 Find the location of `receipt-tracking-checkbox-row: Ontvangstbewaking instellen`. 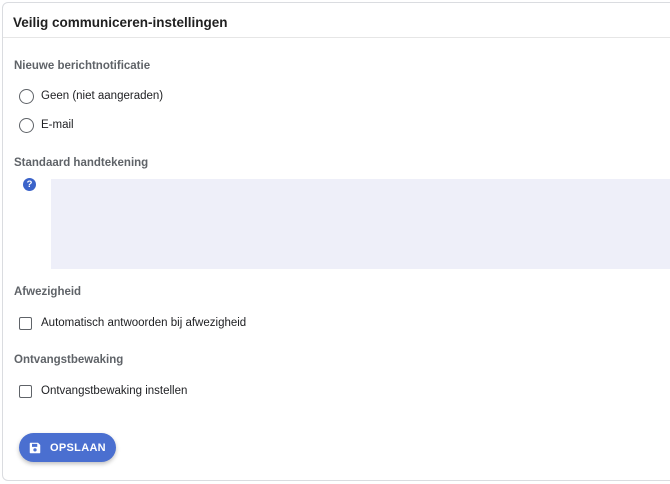

receipt-tracking-checkbox-row: Ontvangstbewaking instellen is located at coordinates (103, 391).